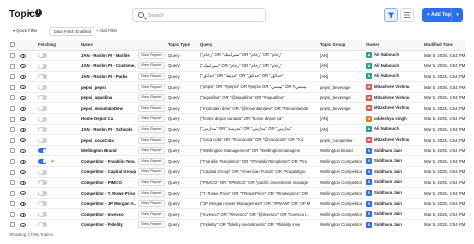 The image size is (474, 244). What do you see at coordinates (107, 214) in the screenshot?
I see `topic-name: Competitor - Invesco` at bounding box center [107, 214].